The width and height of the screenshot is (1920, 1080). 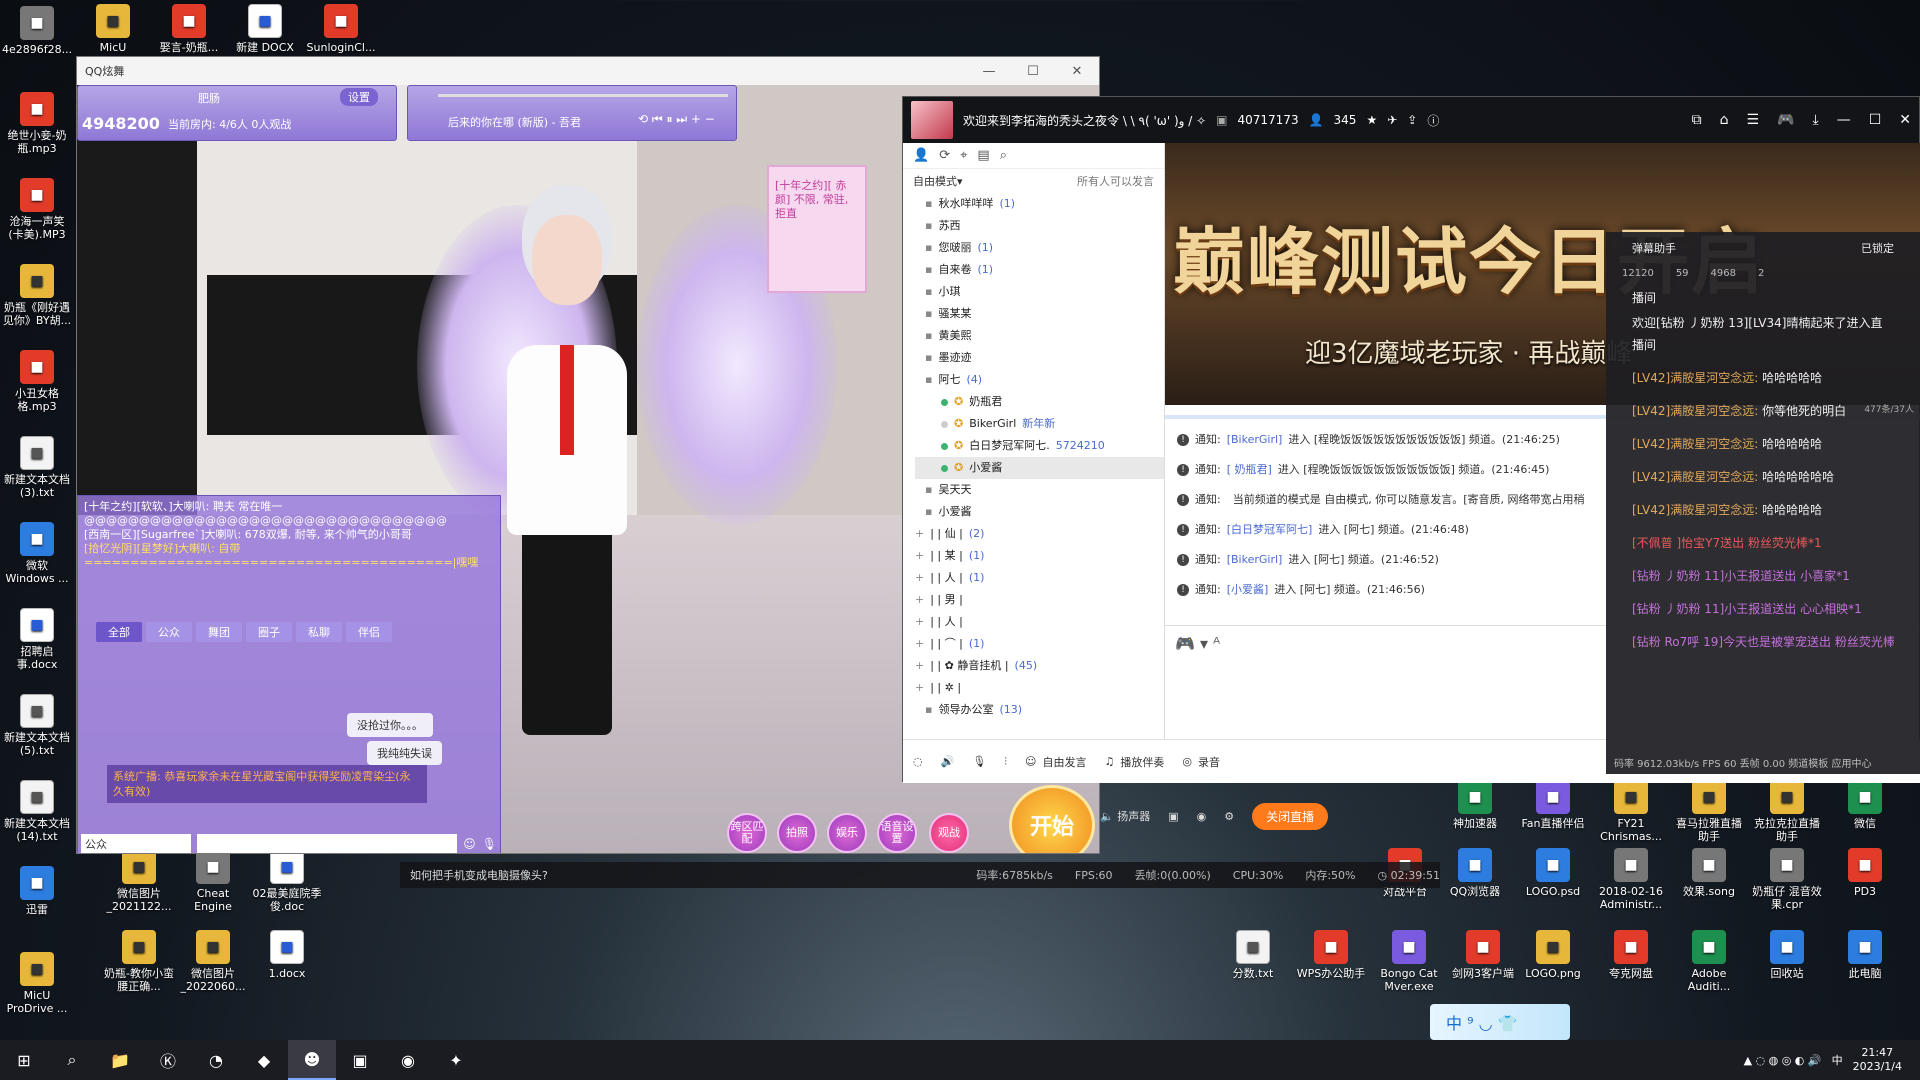 What do you see at coordinates (37, 811) in the screenshot?
I see `desktop-icon: ■ 新建文本文档(14).txt` at bounding box center [37, 811].